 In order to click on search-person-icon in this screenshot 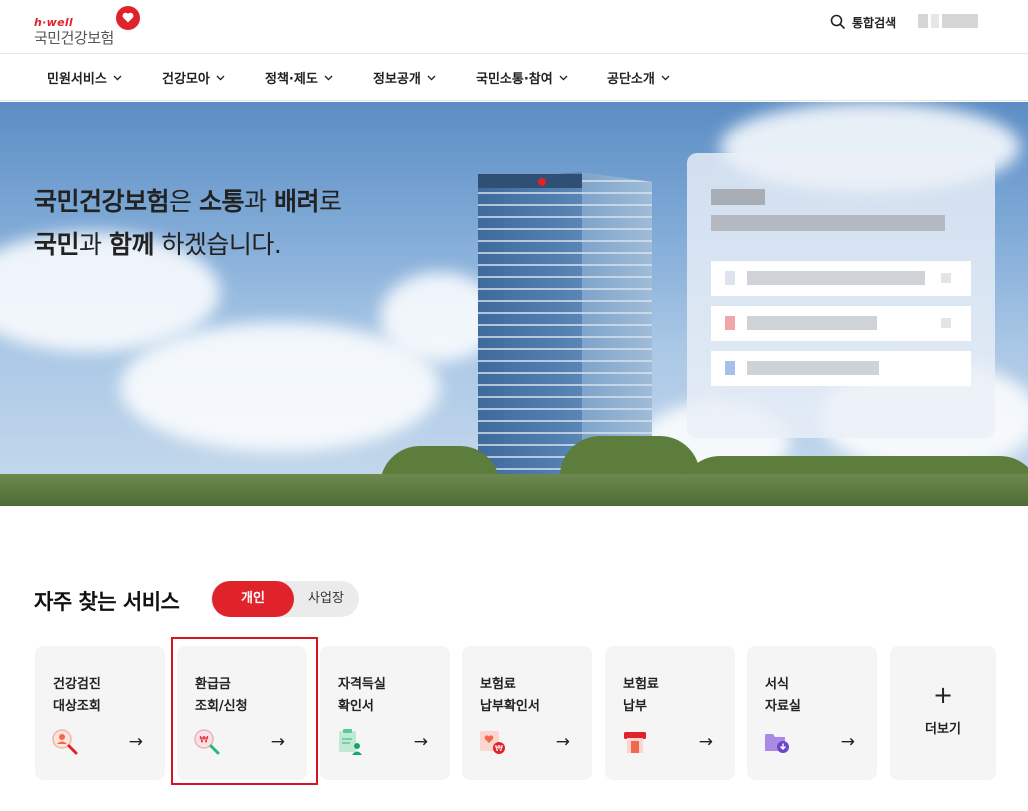, I will do `click(65, 742)`.